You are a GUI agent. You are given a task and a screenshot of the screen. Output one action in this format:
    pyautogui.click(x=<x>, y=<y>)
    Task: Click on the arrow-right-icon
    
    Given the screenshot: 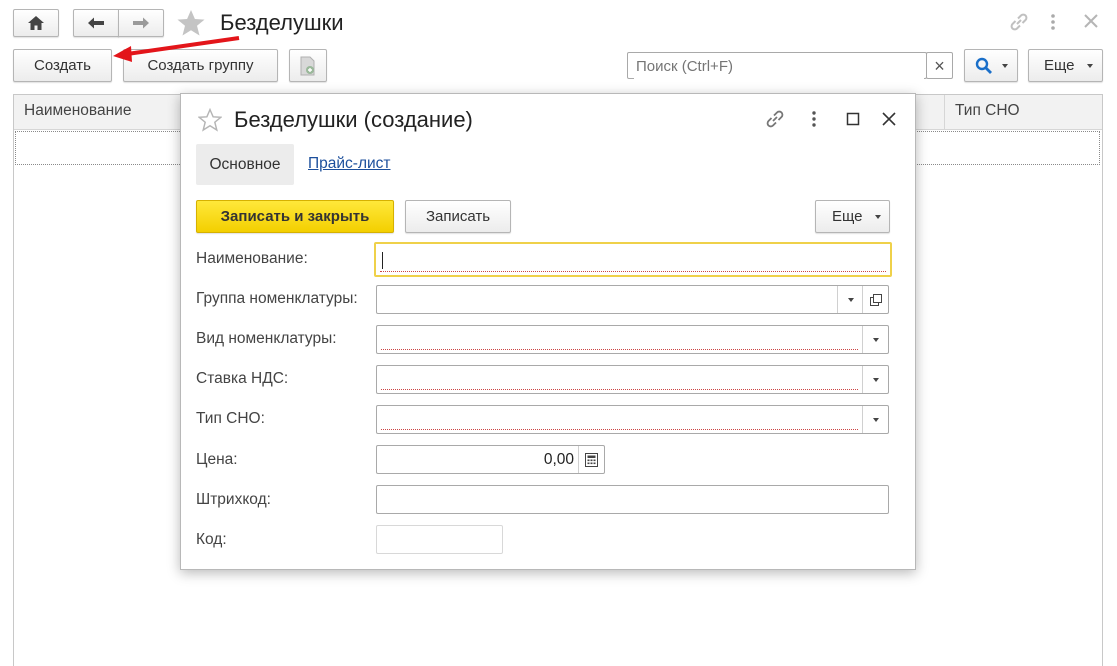 What is the action you would take?
    pyautogui.click(x=141, y=23)
    